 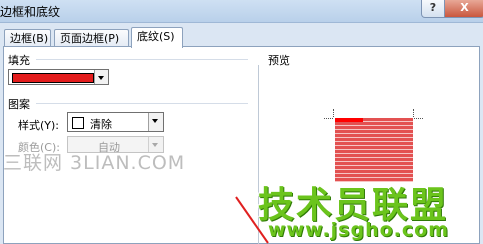 I want to click on help-button: ?, so click(x=433, y=9).